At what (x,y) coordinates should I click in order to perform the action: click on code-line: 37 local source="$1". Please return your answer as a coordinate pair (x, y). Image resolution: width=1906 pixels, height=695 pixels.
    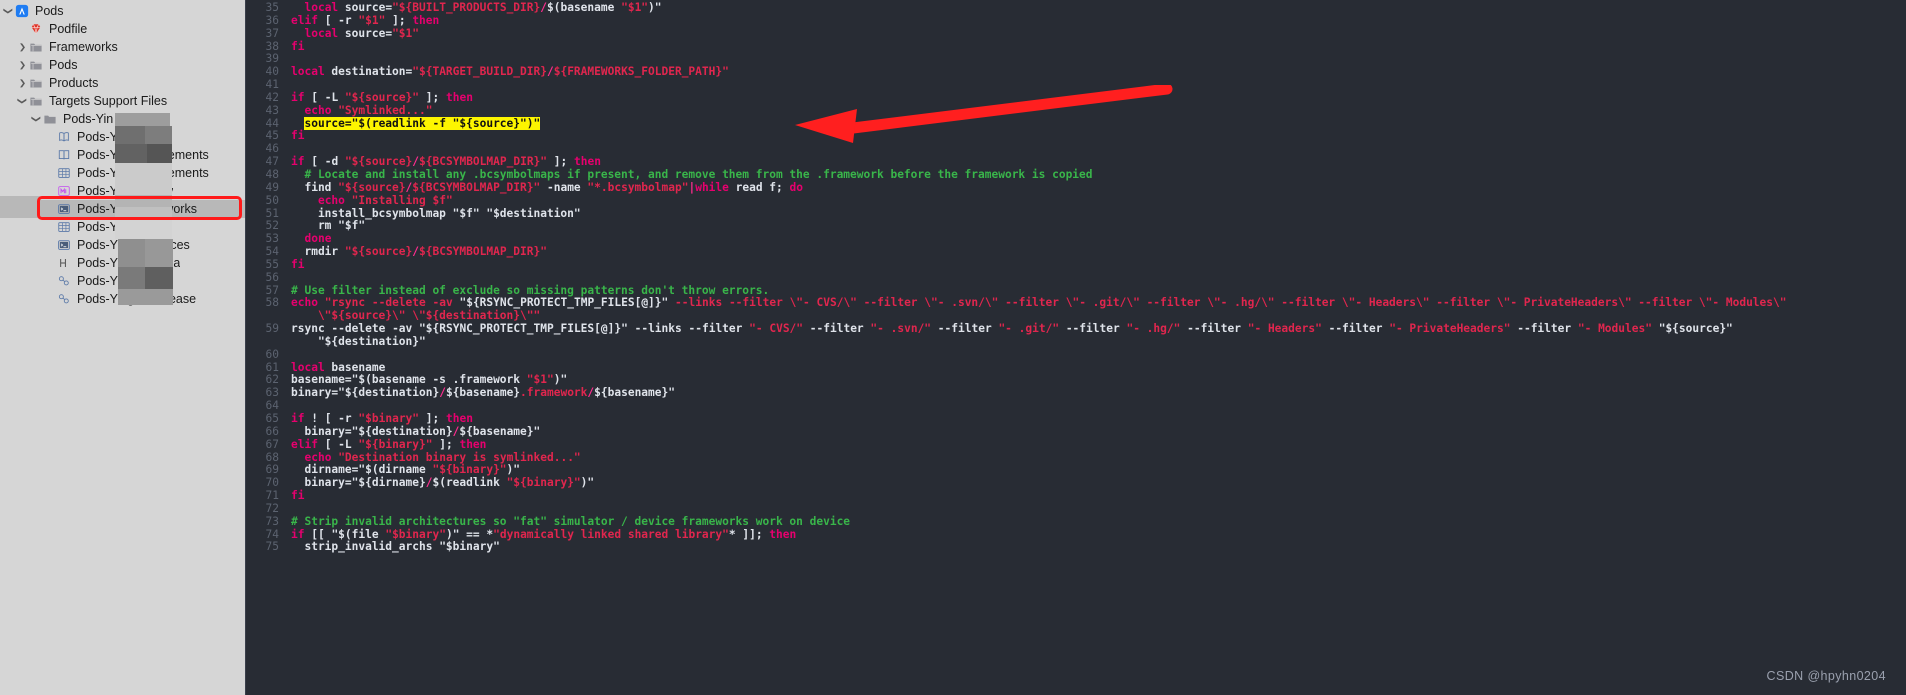
    Looking at the image, I should click on (1015, 33).